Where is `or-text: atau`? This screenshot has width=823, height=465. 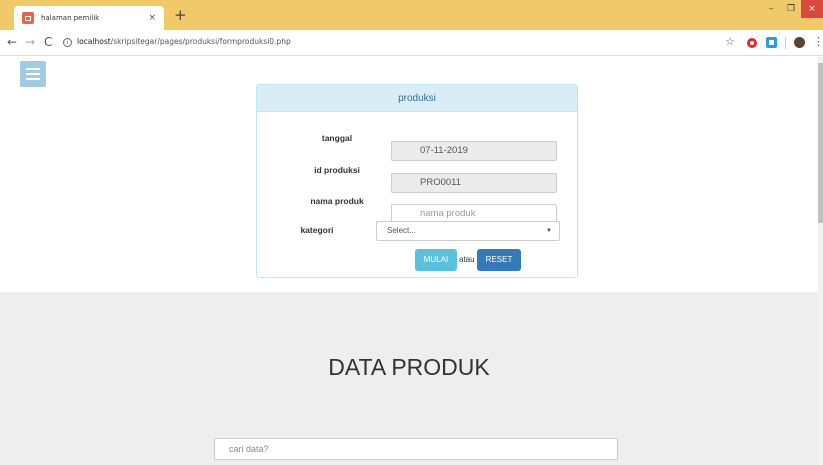 or-text: atau is located at coordinates (467, 259).